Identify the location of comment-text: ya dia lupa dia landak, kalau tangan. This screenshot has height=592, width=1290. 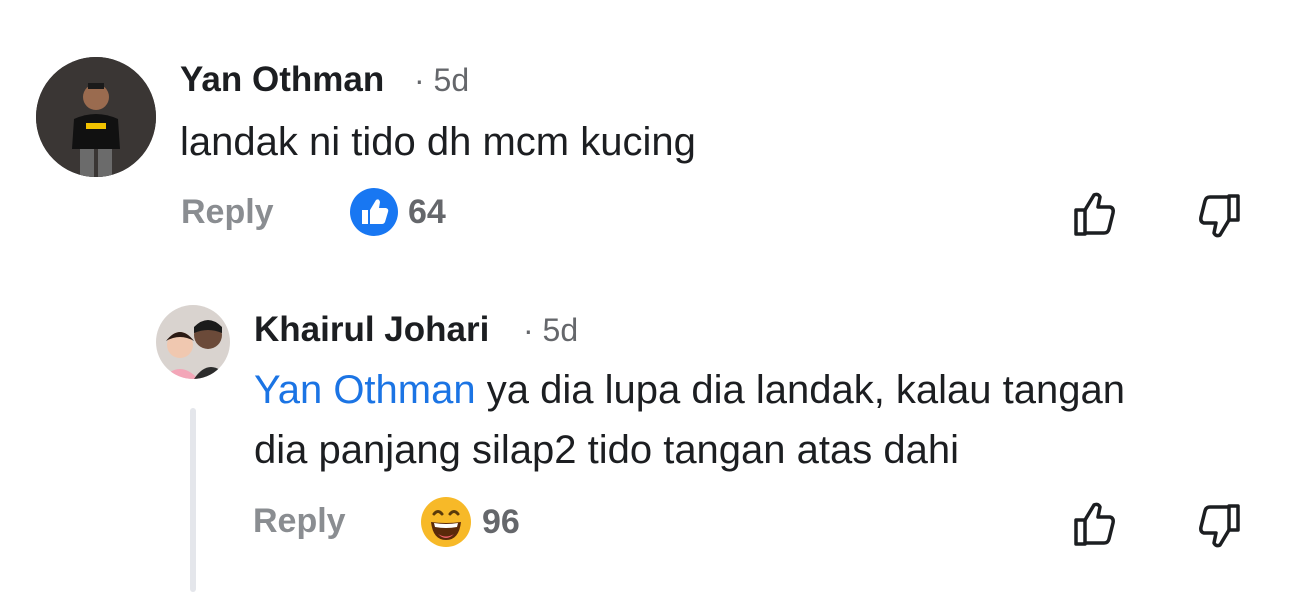
(805, 390).